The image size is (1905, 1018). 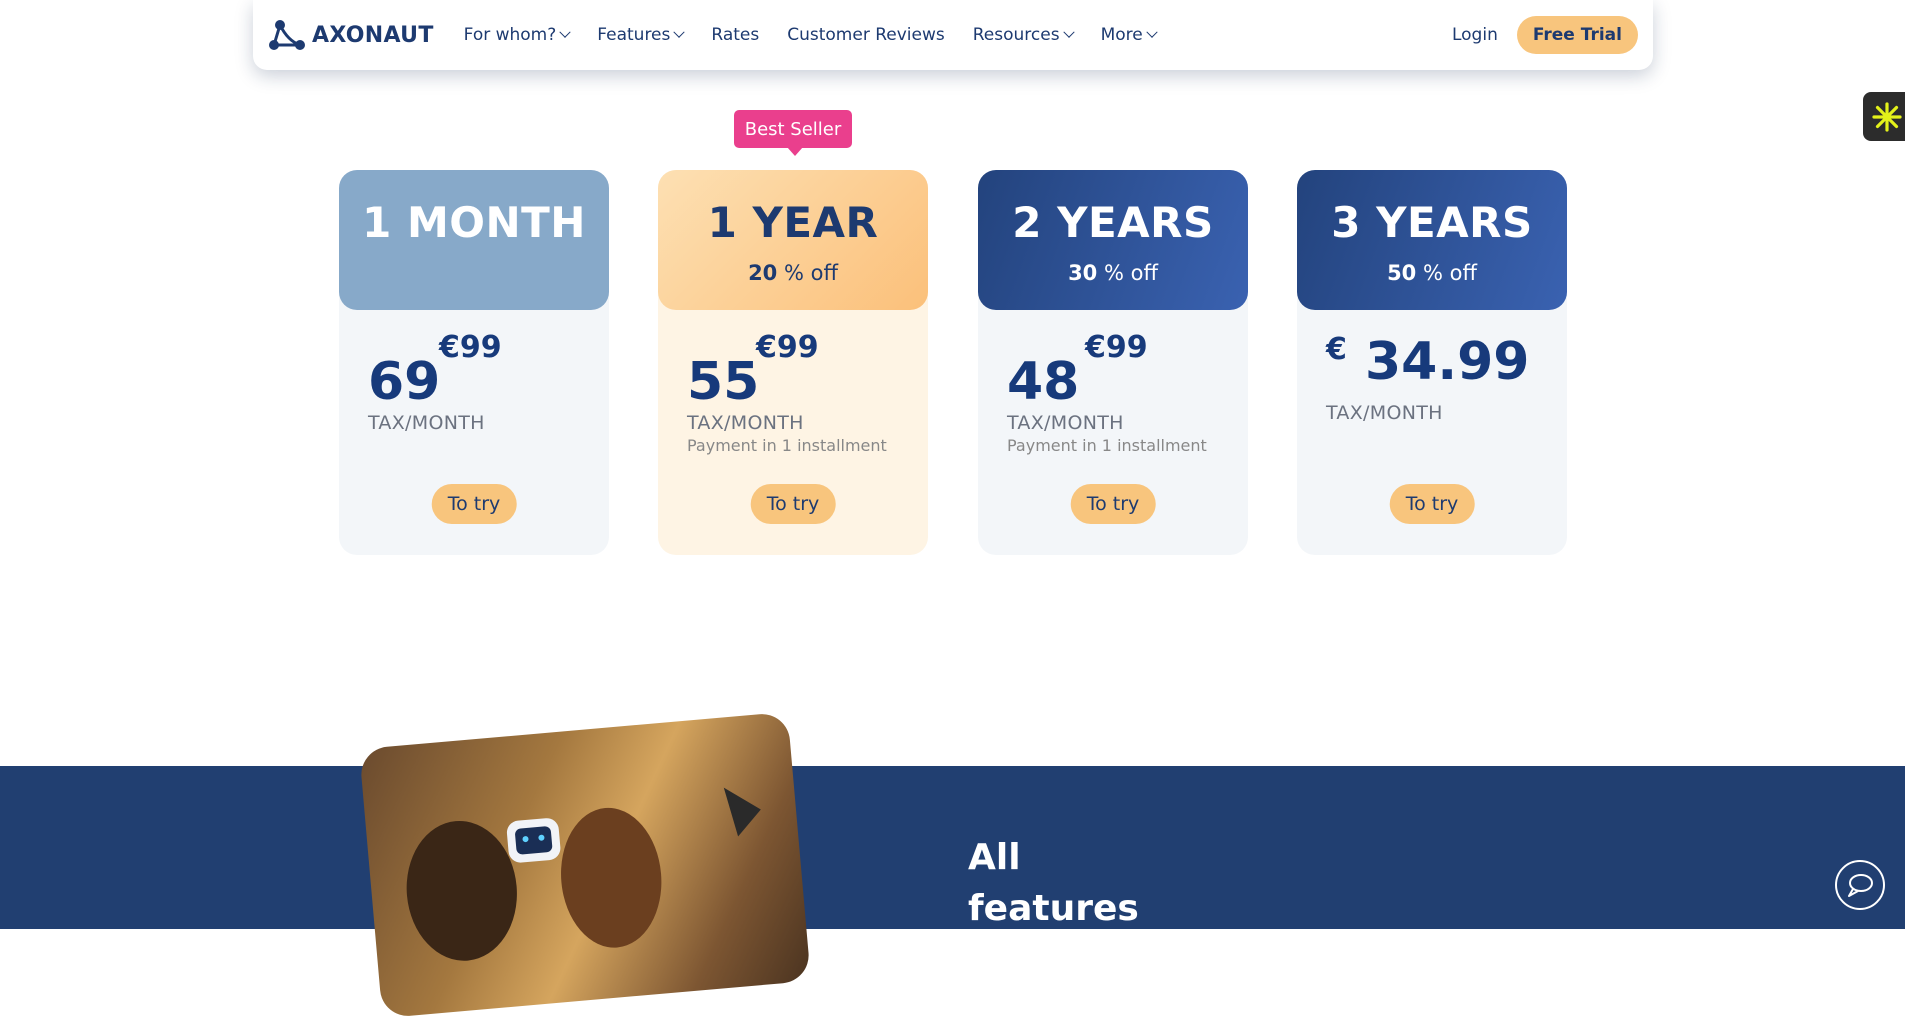 What do you see at coordinates (1113, 222) in the screenshot?
I see `plan-title: 2 YEARS` at bounding box center [1113, 222].